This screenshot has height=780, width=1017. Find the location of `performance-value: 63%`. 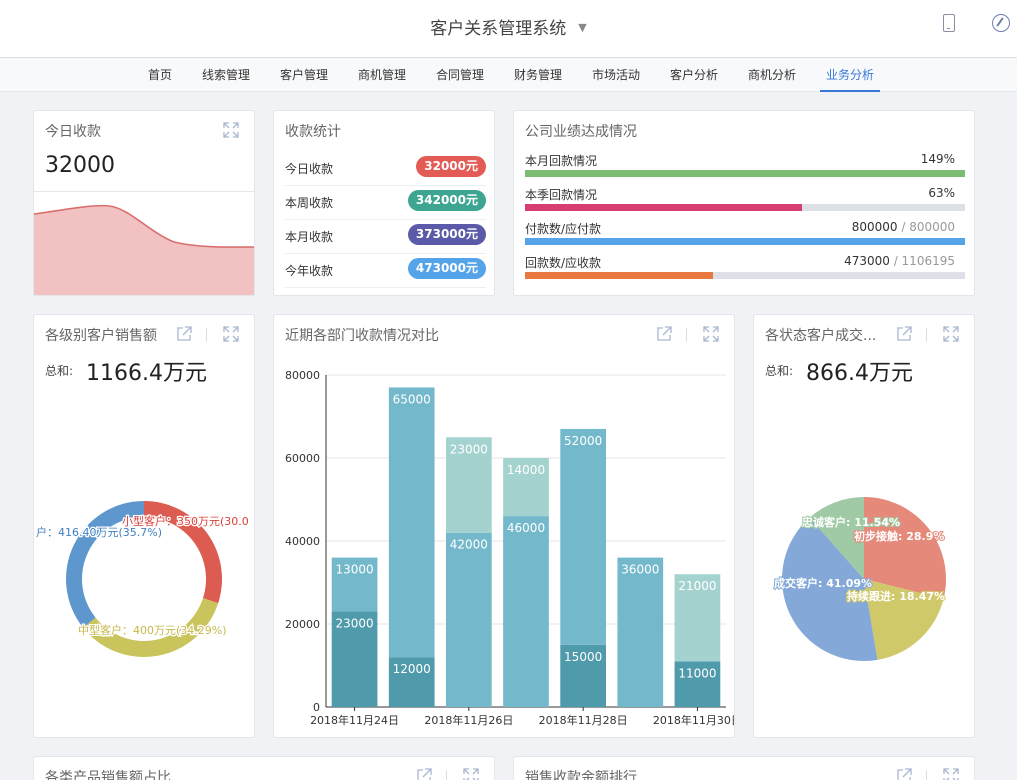

performance-value: 63% is located at coordinates (941, 193).